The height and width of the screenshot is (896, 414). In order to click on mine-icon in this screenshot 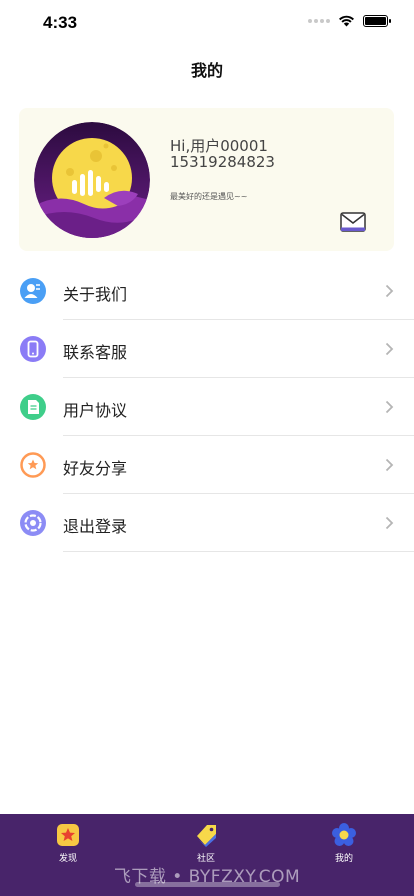, I will do `click(344, 834)`.